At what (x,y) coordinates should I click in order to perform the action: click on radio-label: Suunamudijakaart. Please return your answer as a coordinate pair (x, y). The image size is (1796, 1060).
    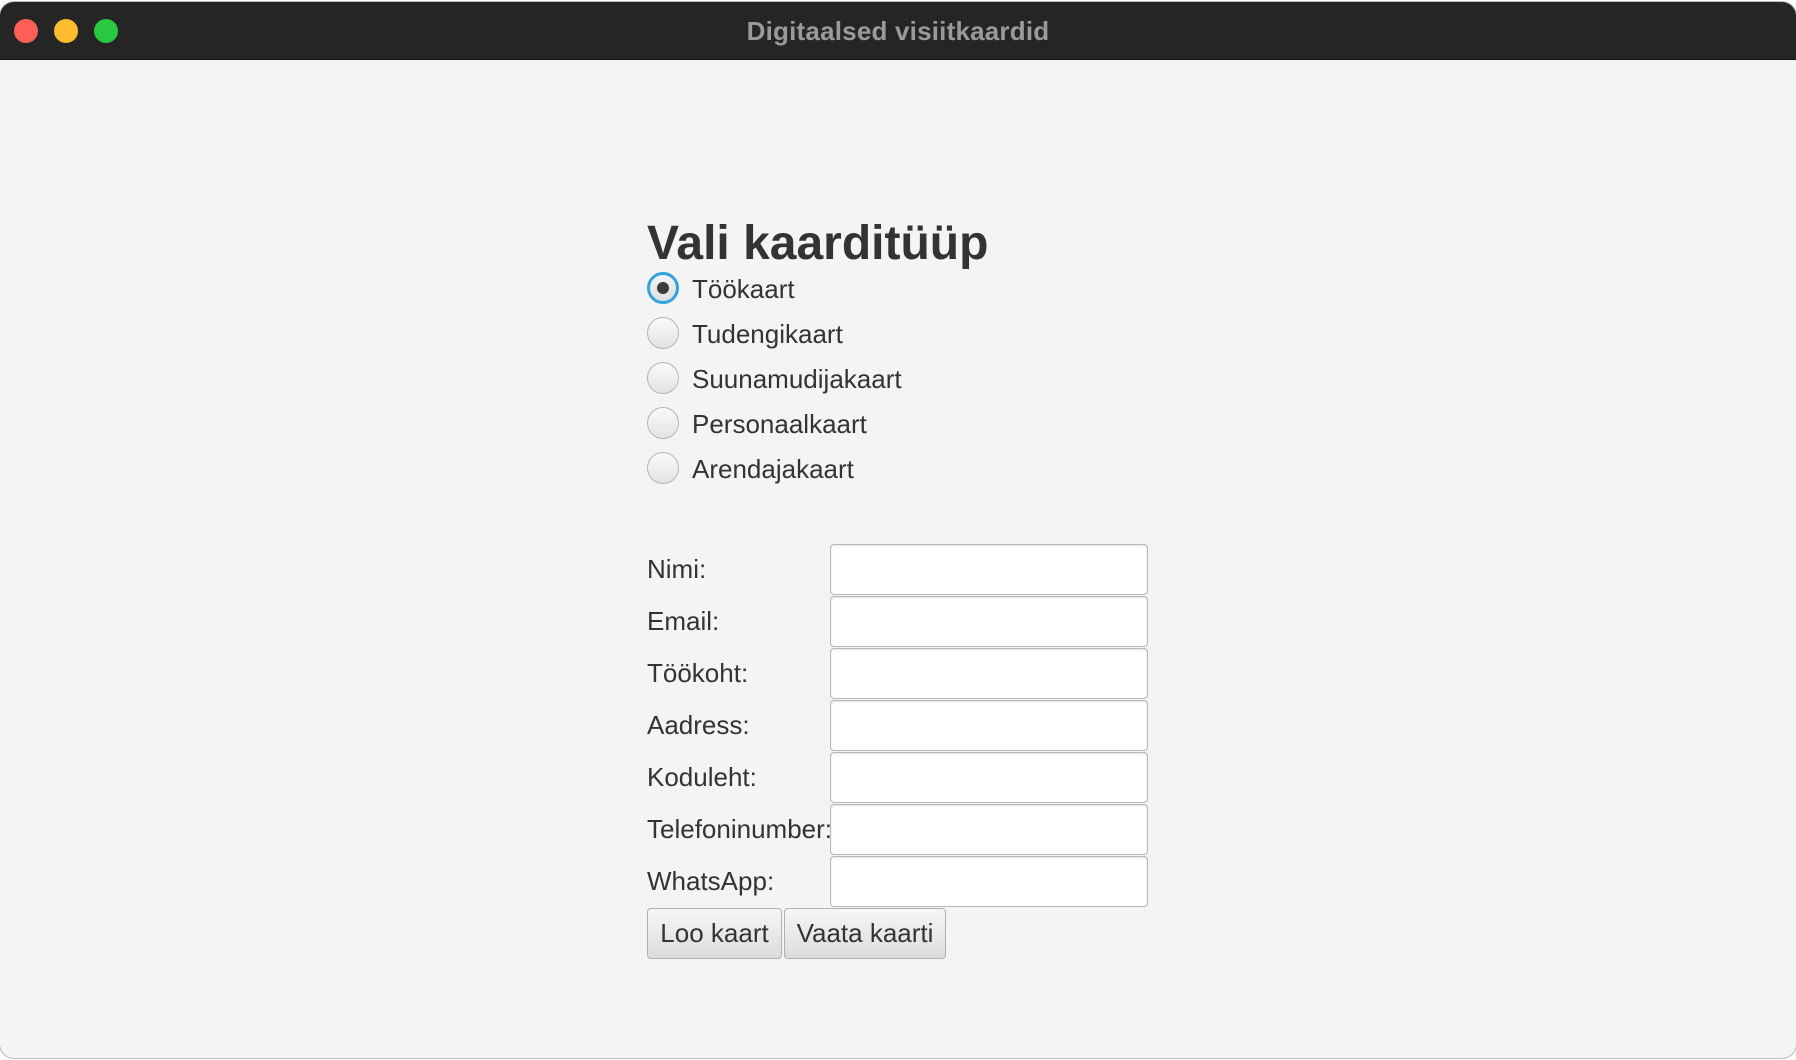
    Looking at the image, I should click on (797, 379).